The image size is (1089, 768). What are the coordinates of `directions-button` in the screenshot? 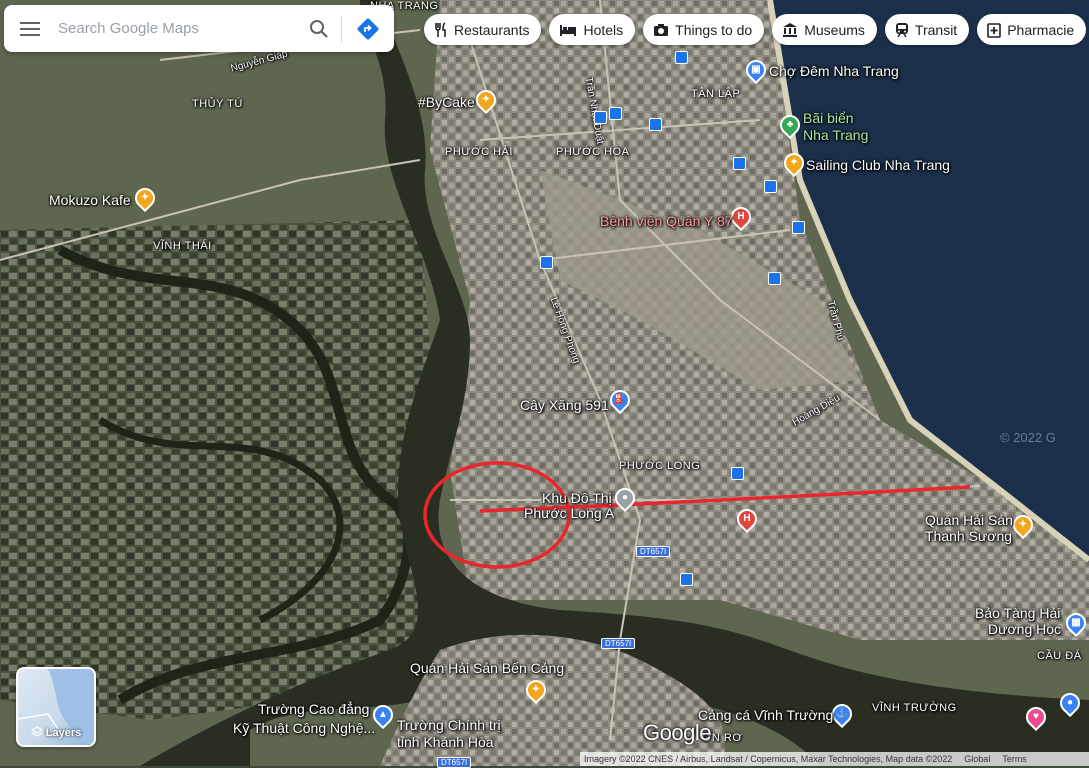 It's located at (368, 28).